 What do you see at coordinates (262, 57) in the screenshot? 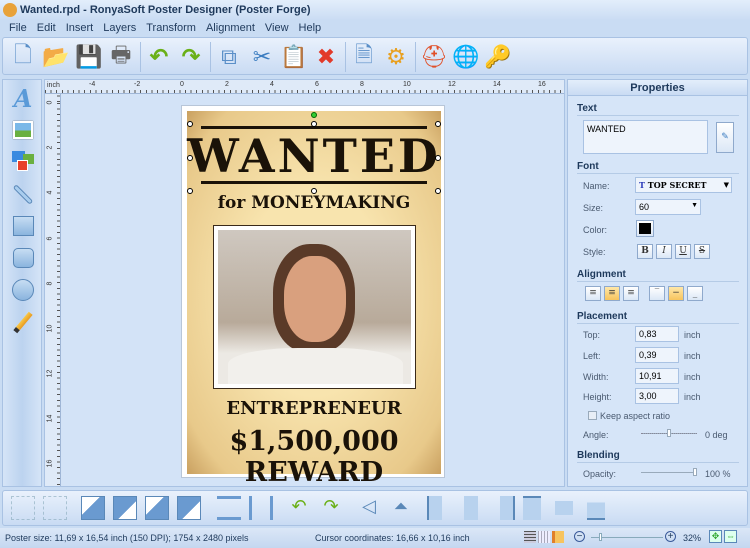
I see `cut-icon: ✂` at bounding box center [262, 57].